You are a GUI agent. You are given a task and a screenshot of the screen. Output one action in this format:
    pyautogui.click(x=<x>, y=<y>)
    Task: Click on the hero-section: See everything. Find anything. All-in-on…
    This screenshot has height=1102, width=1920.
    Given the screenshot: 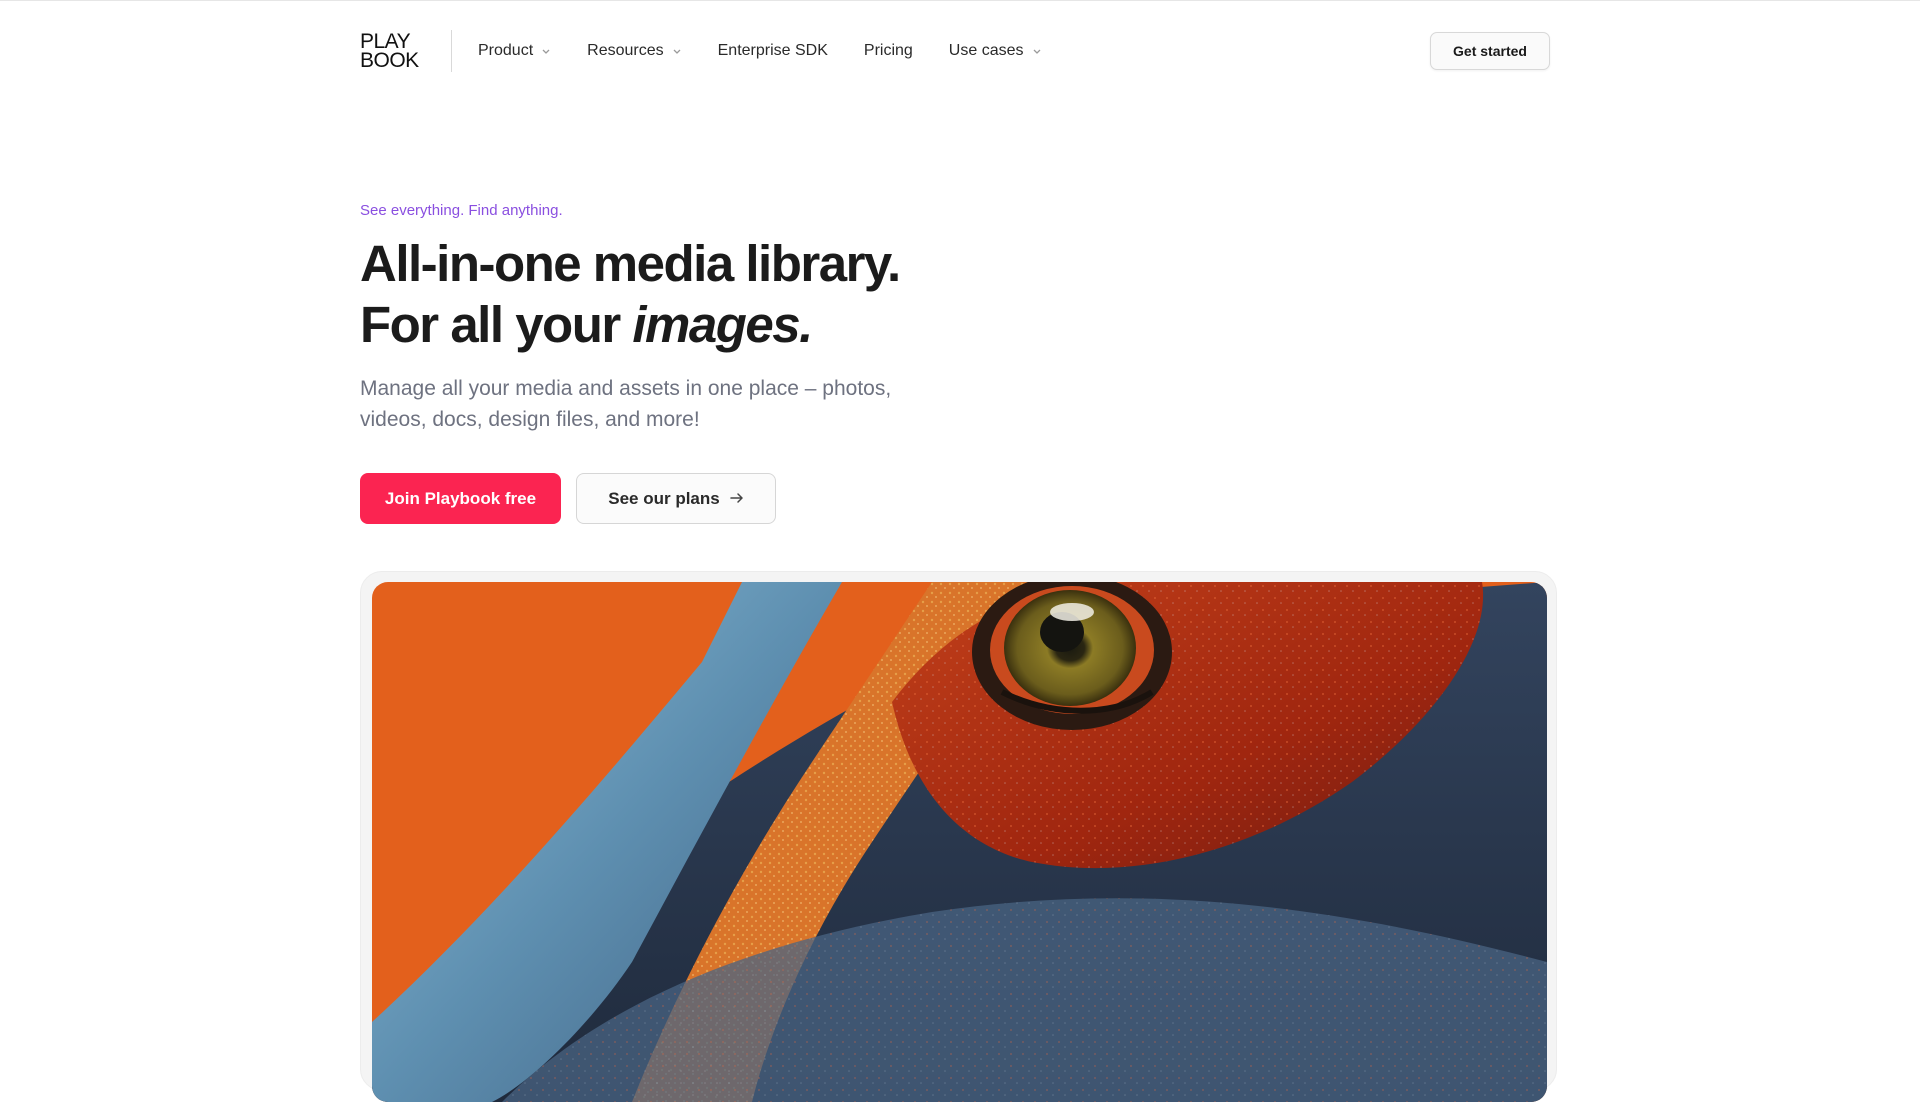 What is the action you would take?
    pyautogui.click(x=710, y=363)
    